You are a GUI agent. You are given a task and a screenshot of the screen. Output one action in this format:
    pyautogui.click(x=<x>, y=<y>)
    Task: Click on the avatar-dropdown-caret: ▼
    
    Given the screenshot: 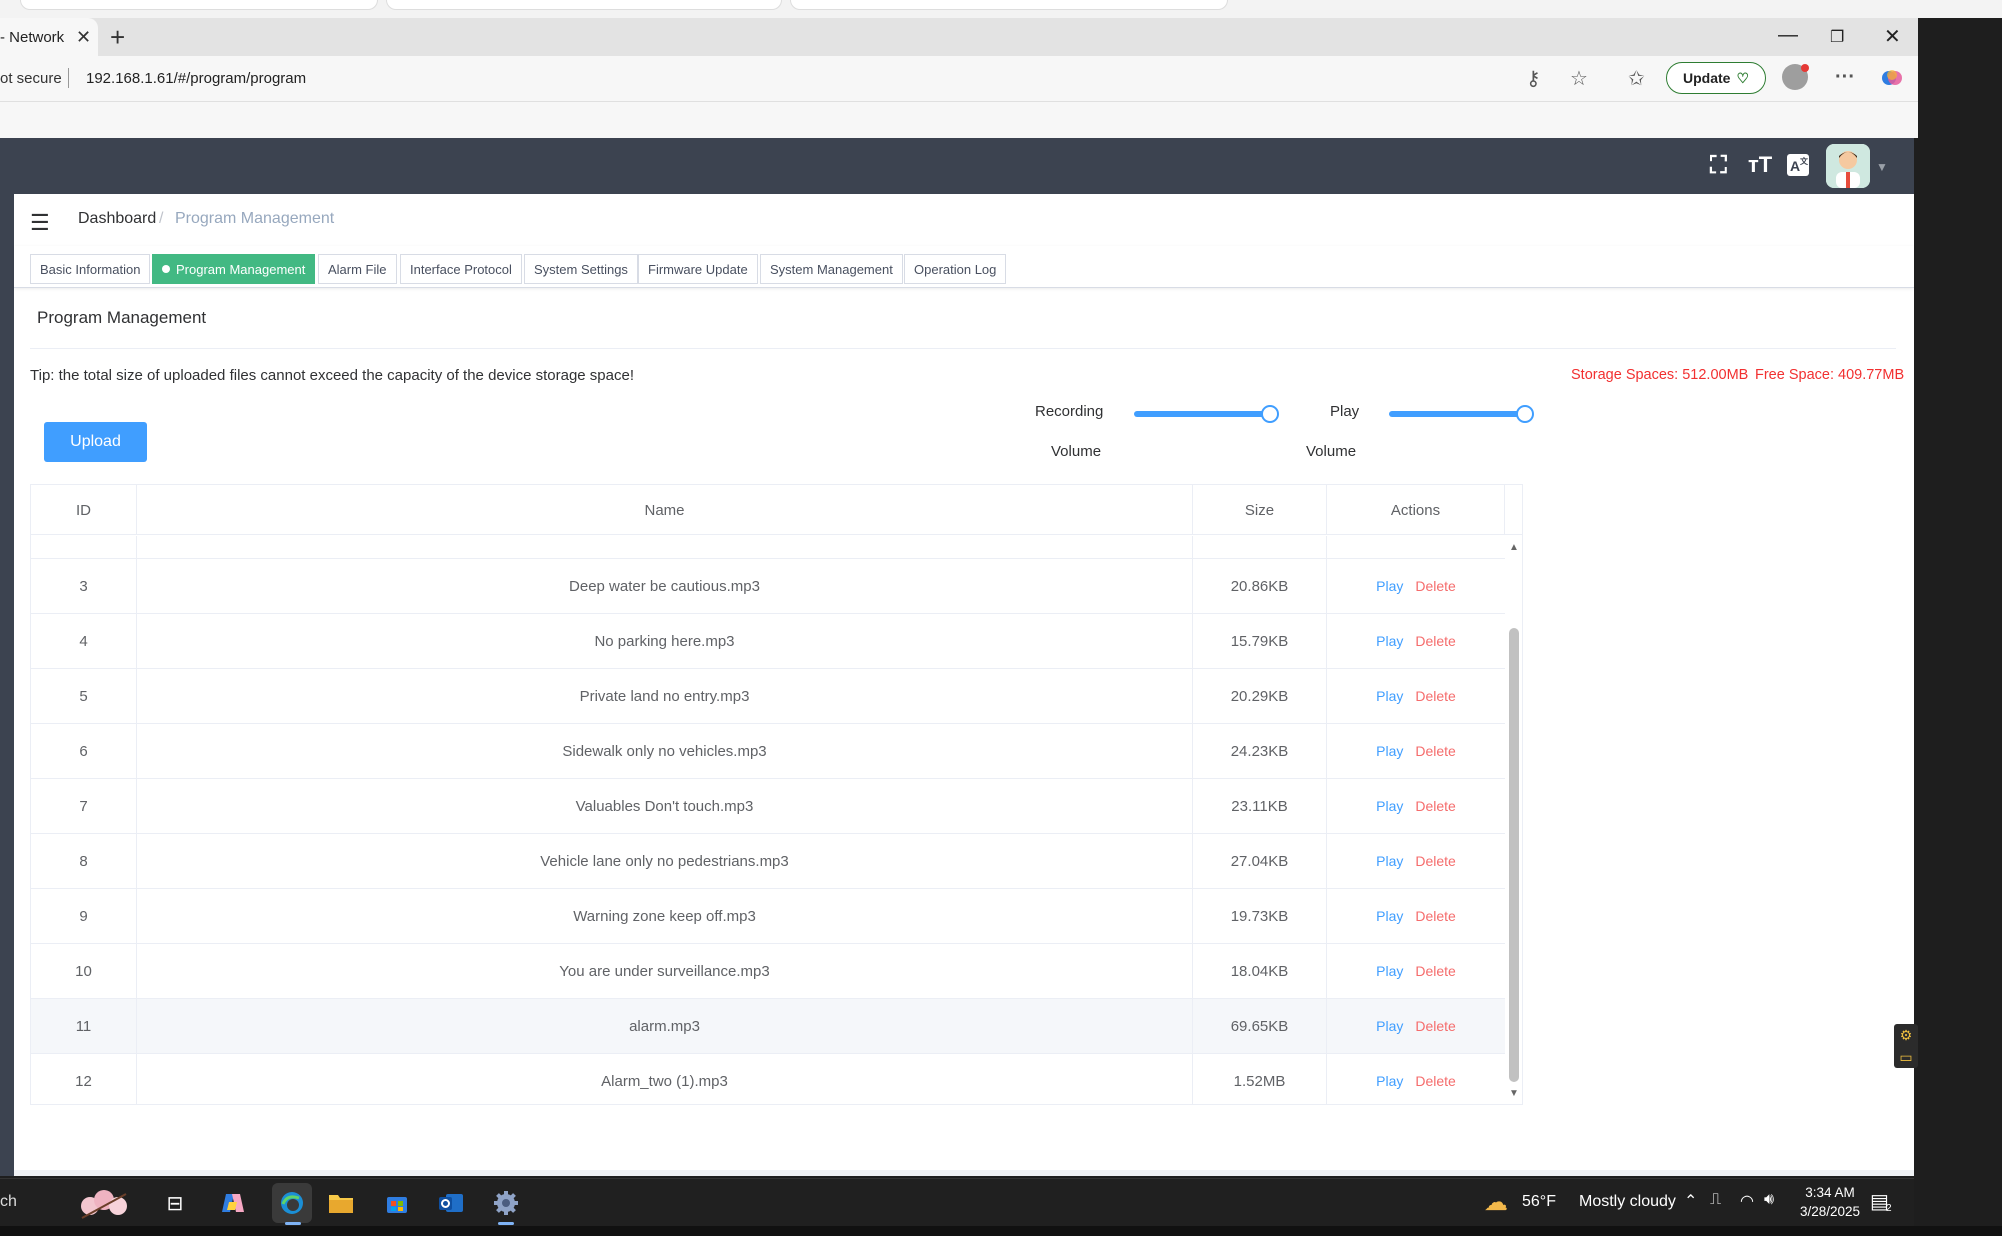 What is the action you would take?
    pyautogui.click(x=1882, y=167)
    